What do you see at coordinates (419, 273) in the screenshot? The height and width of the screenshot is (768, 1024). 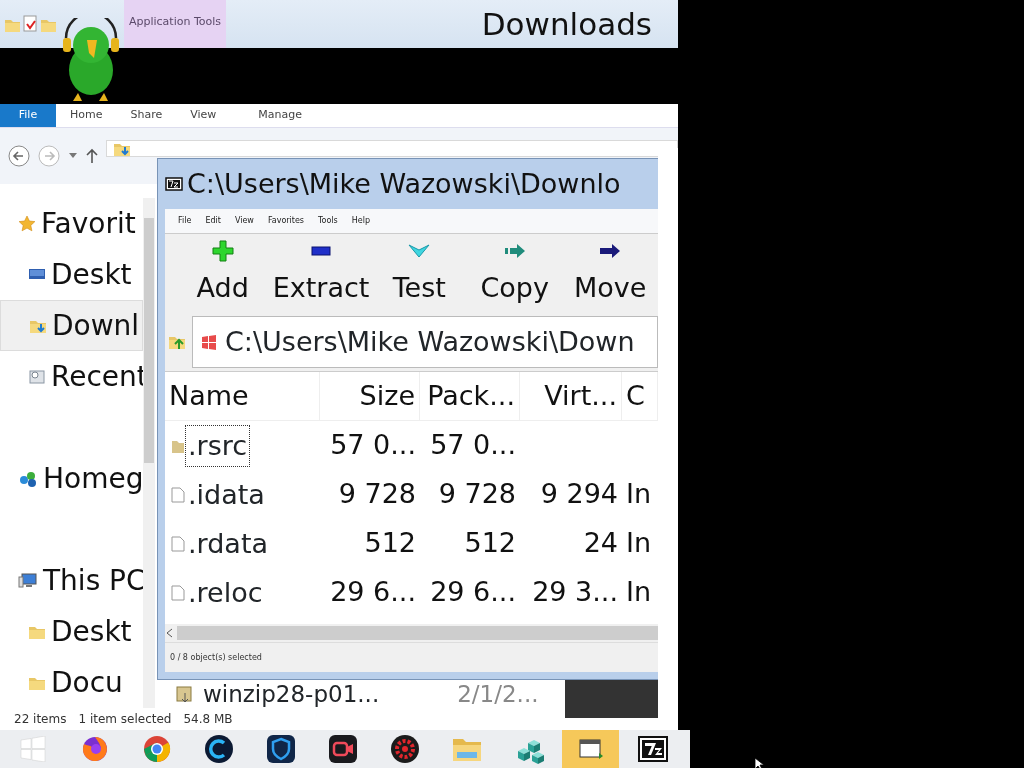 I see `toolbar-button: Test` at bounding box center [419, 273].